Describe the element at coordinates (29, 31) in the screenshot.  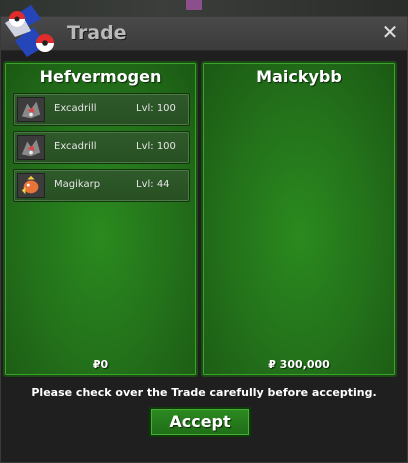
I see `pokeball-logo-icon` at that location.